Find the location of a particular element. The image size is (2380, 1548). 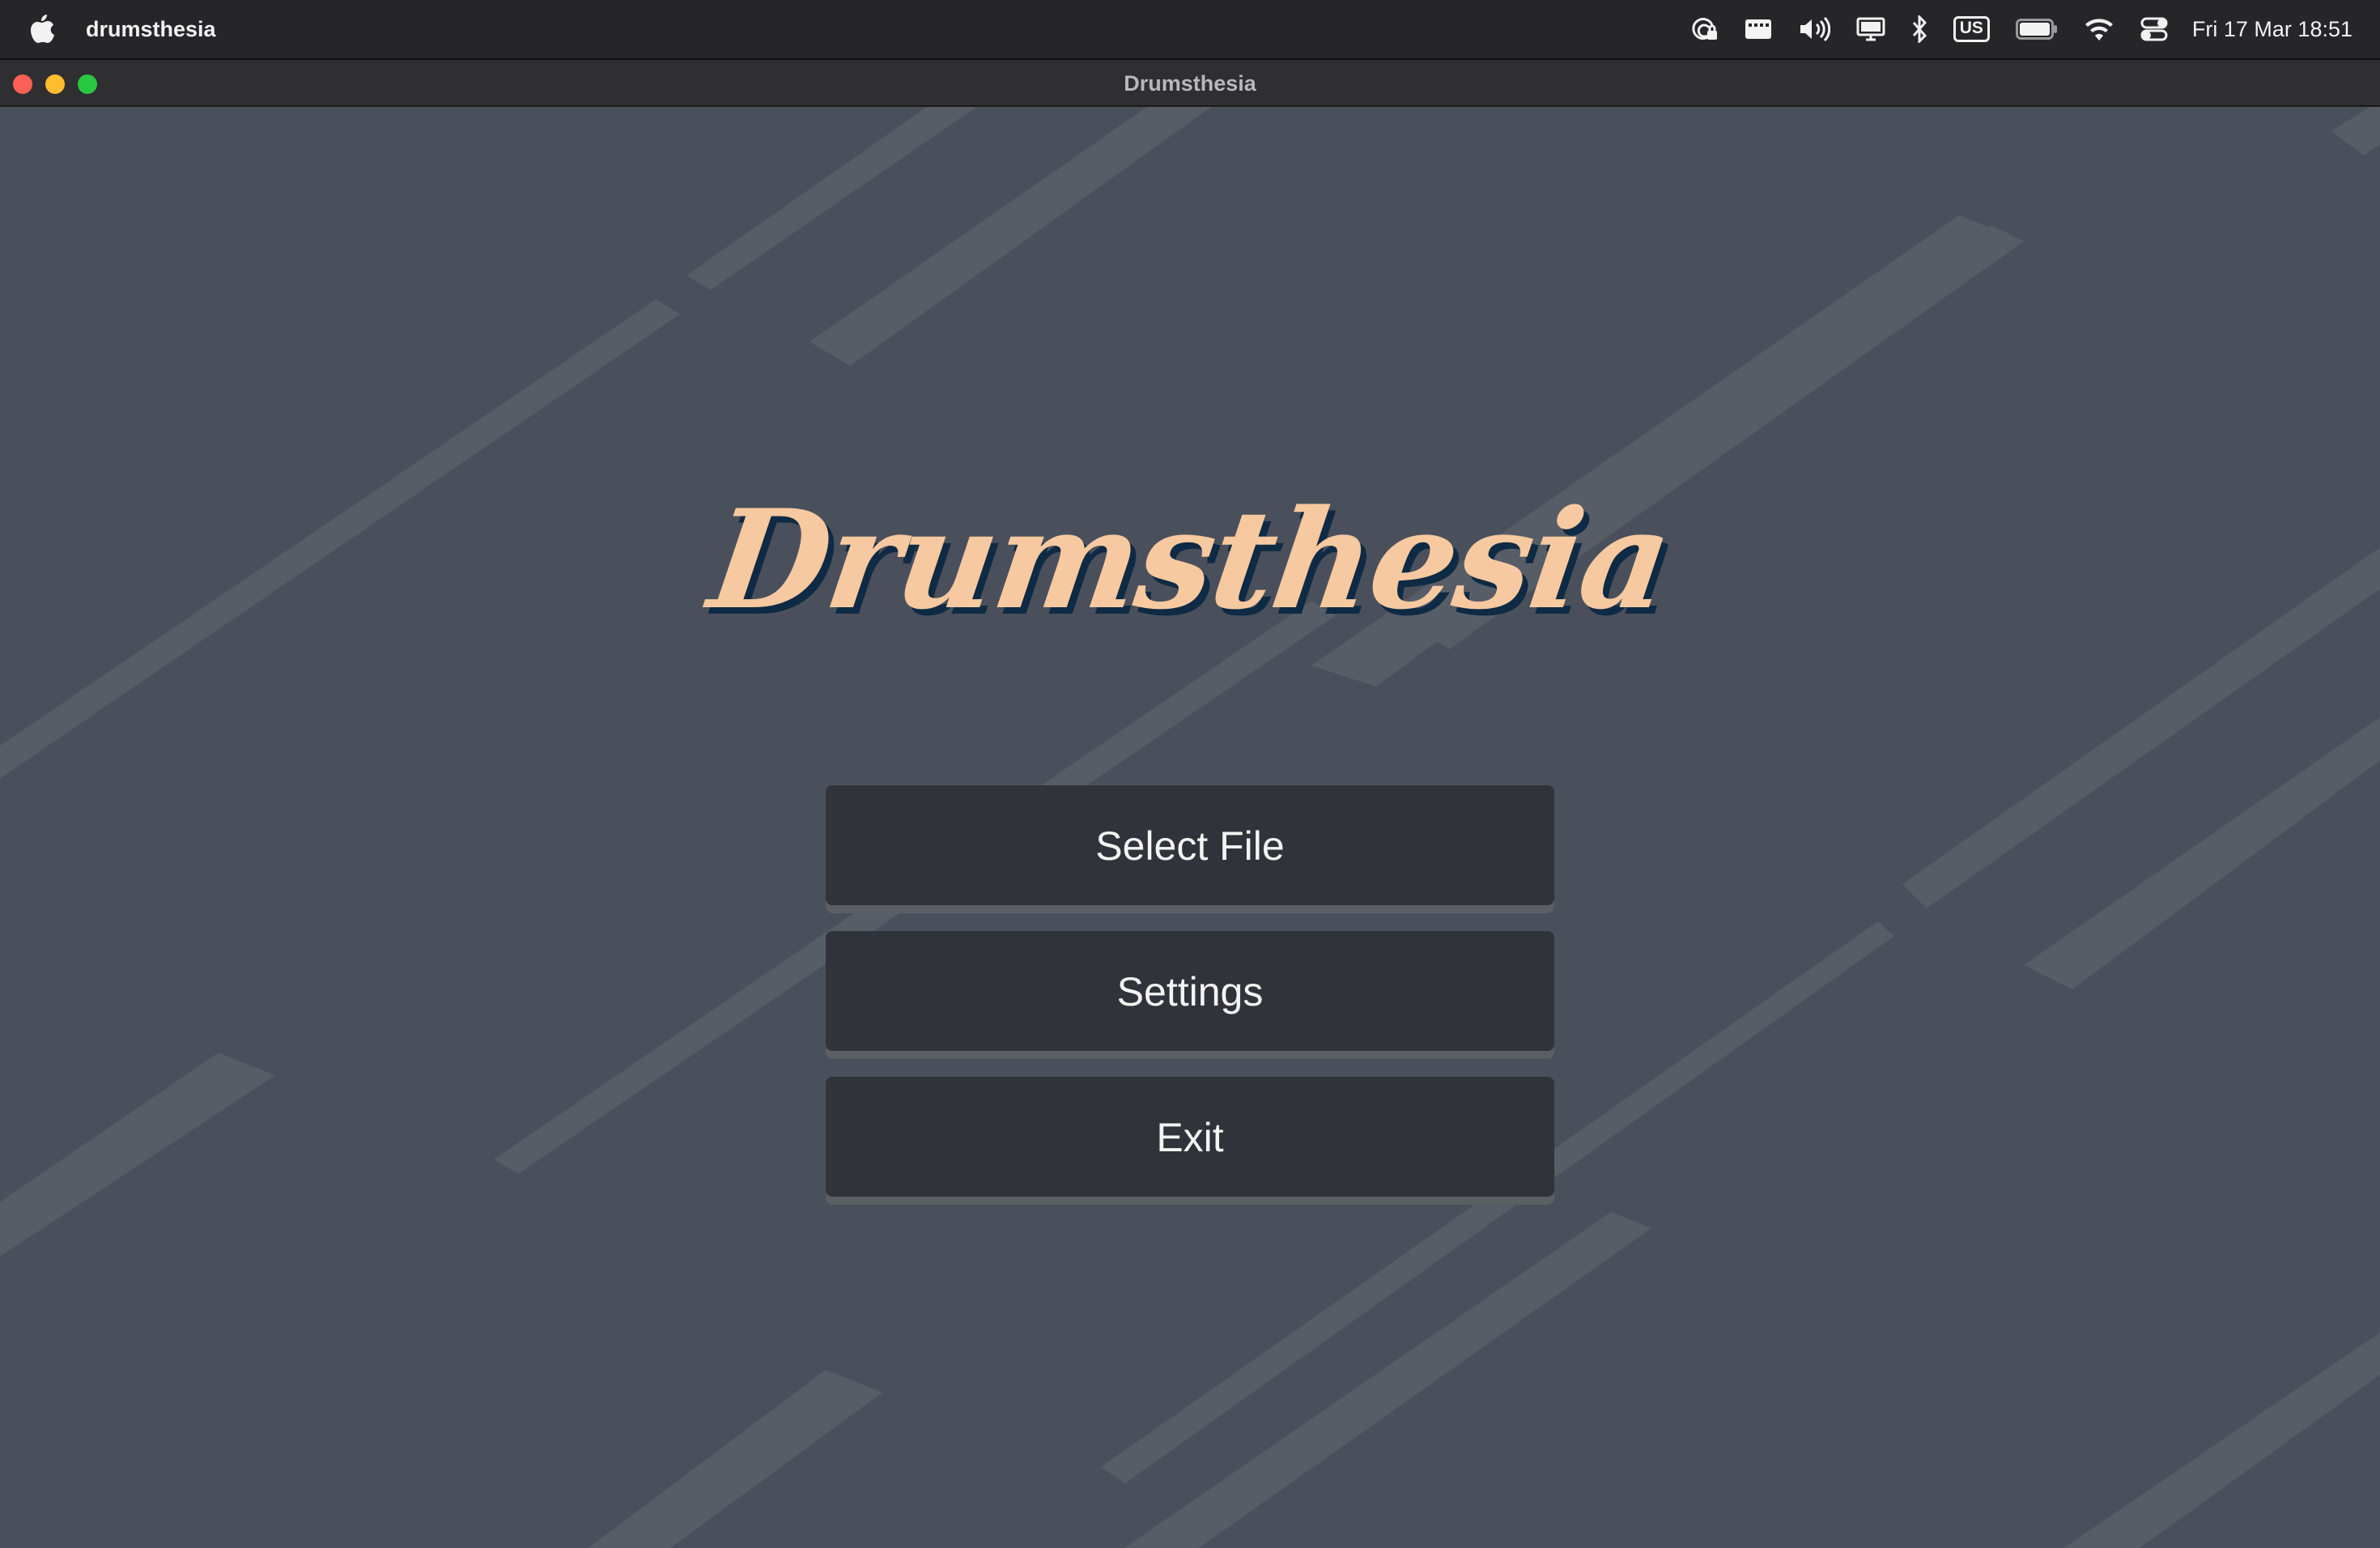

menu-bar: drumsthesia US Fri 17 Mar 18:51 is located at coordinates (1190, 29).